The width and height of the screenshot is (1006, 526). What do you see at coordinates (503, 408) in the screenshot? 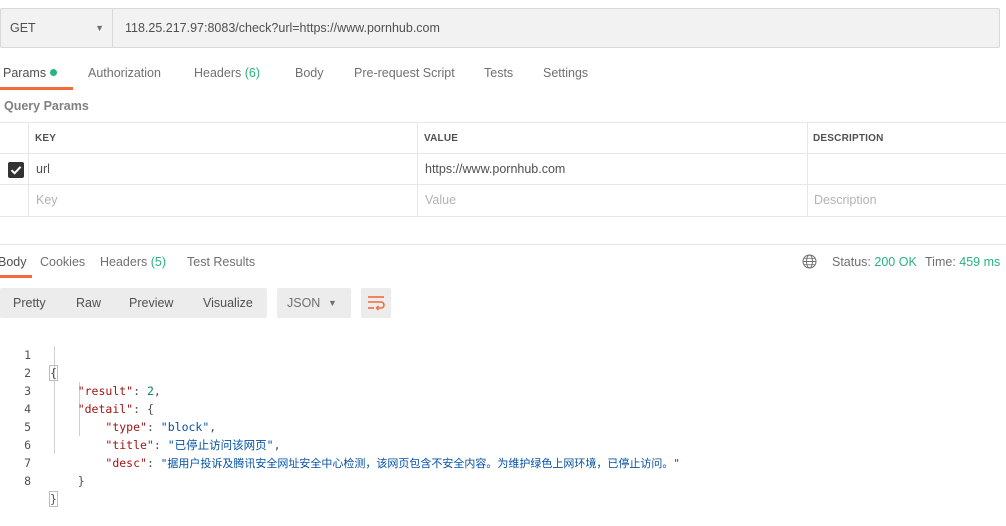
I see `code-line: 4 "type": "block",` at bounding box center [503, 408].